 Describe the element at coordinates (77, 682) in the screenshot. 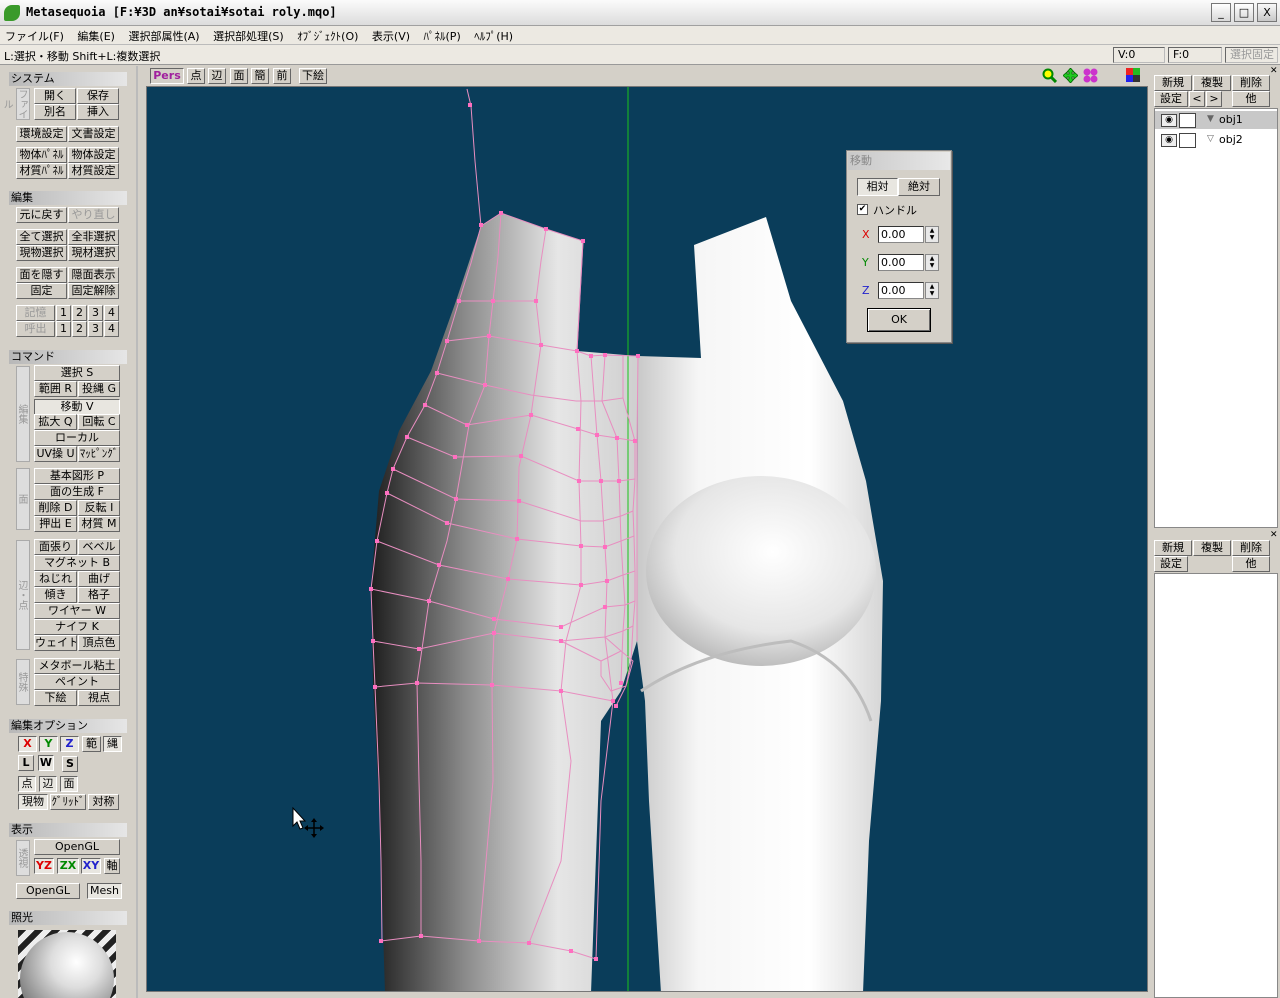

I see `paint-button: ペイント` at that location.